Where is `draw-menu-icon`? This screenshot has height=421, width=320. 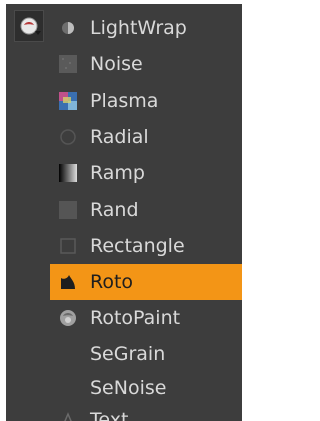 draw-menu-icon is located at coordinates (30, 26).